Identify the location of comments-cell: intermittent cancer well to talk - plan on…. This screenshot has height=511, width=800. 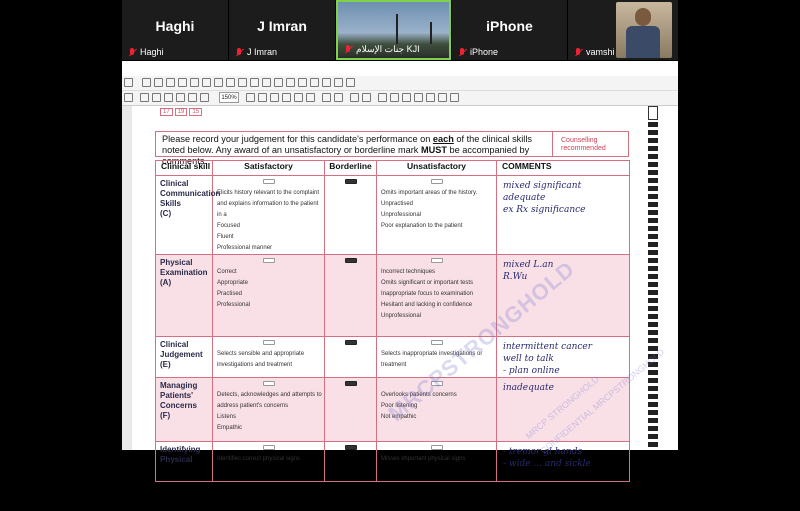
(563, 357).